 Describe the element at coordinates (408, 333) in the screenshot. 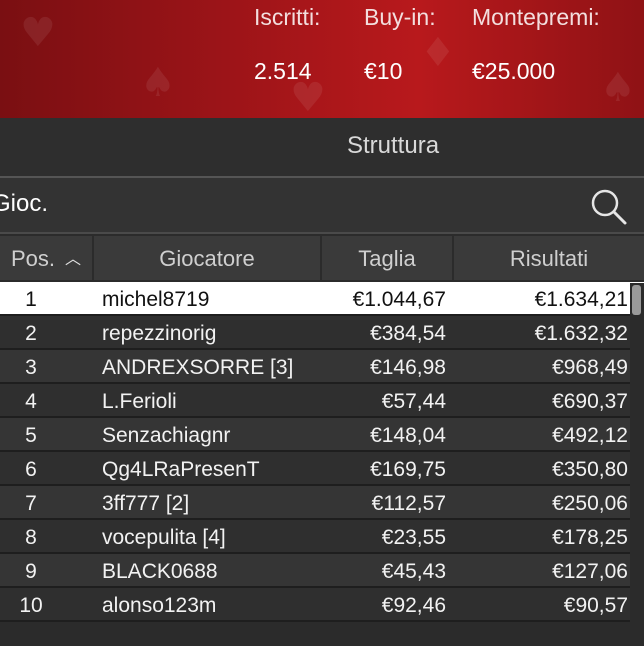

I see `row-size: €384,54` at that location.